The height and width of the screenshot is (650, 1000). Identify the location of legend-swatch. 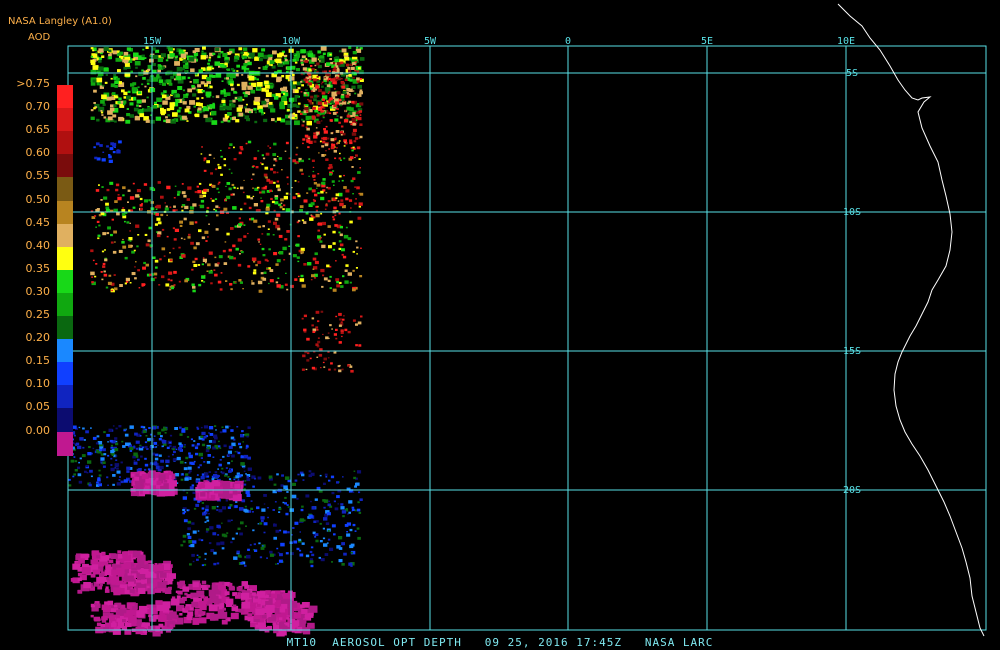
(65, 97).